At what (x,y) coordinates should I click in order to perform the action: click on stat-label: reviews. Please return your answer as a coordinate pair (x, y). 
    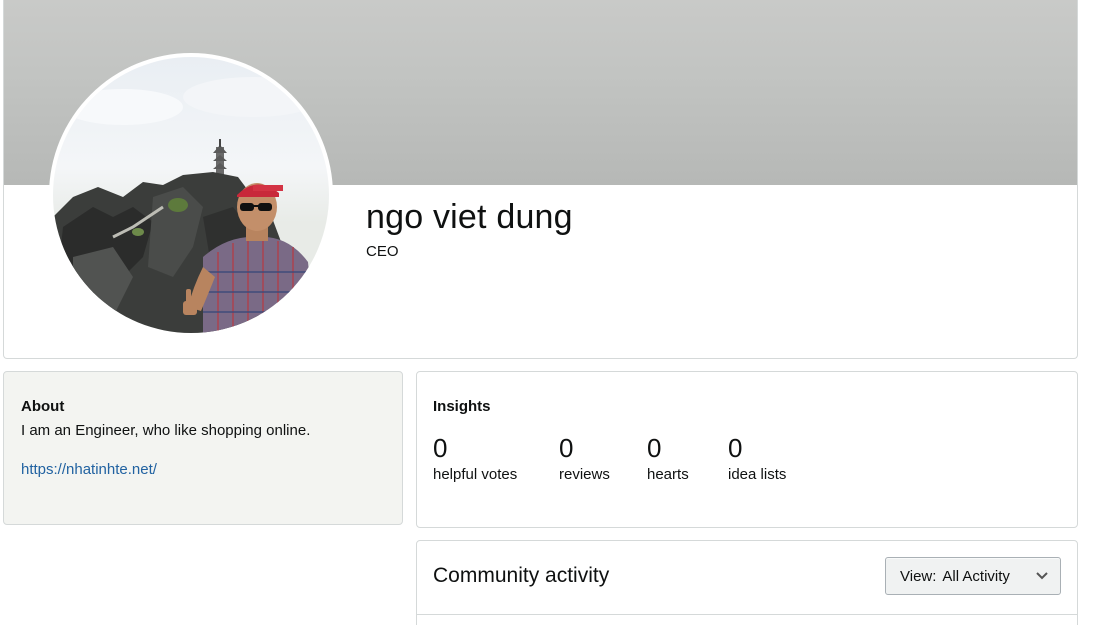
    Looking at the image, I should click on (584, 474).